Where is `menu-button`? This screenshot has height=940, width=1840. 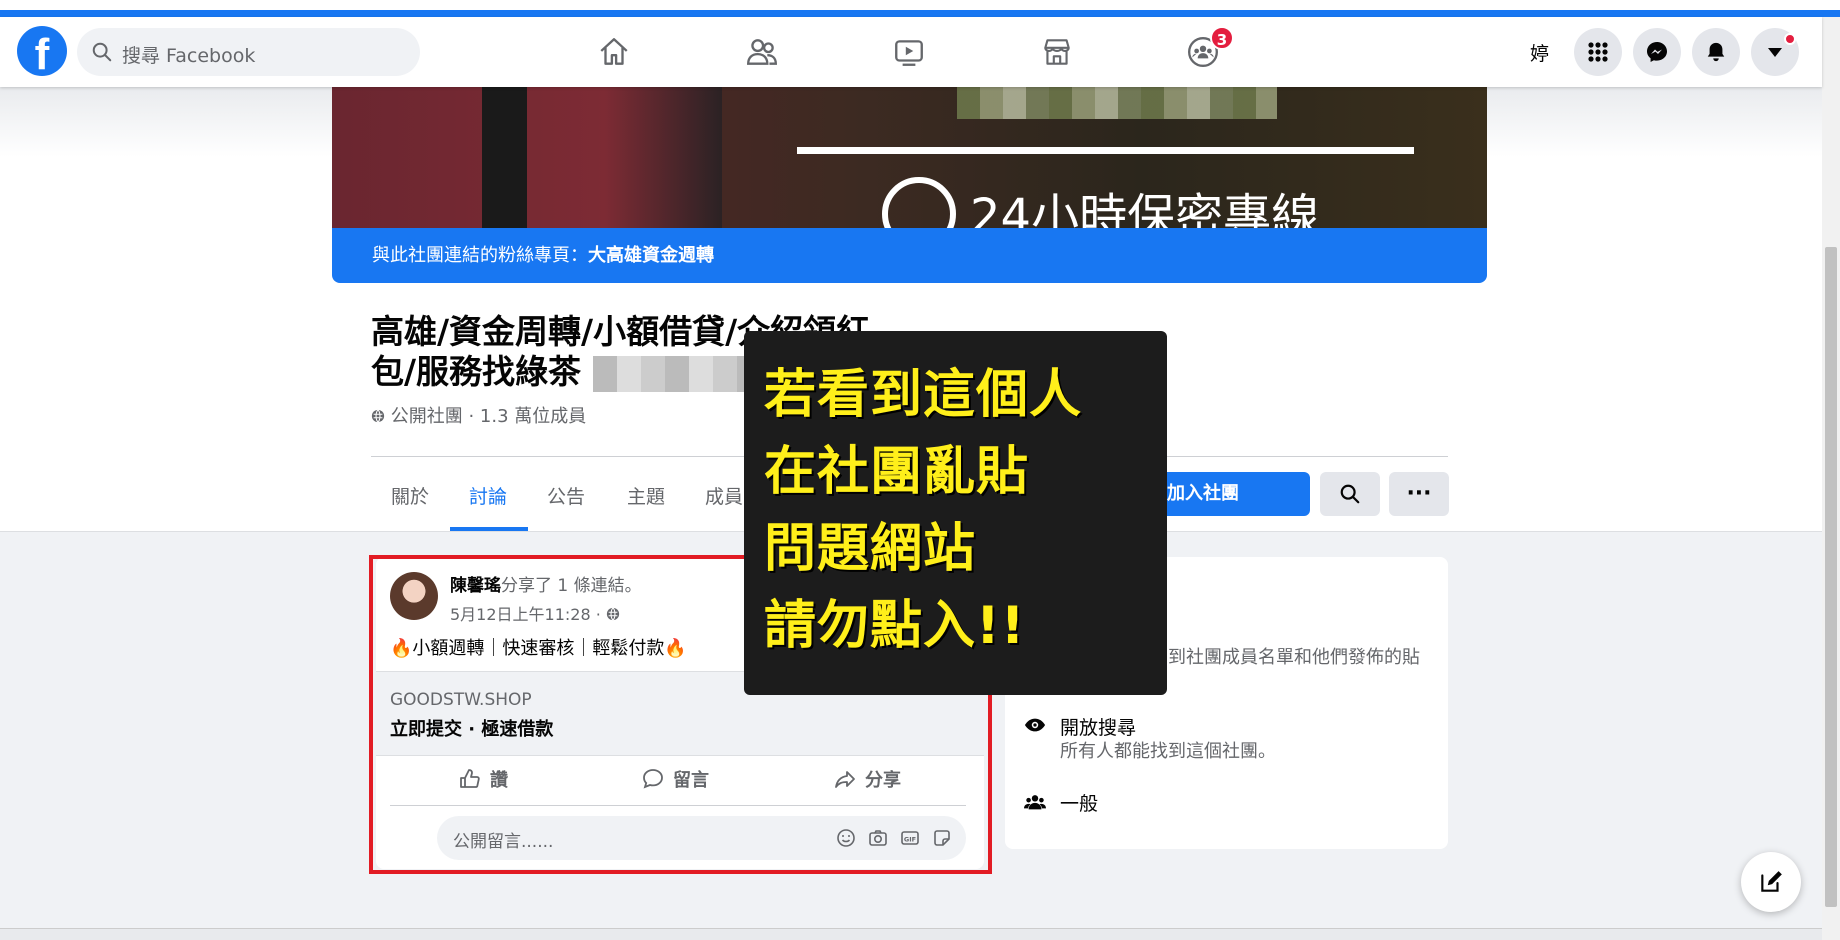 menu-button is located at coordinates (1598, 52).